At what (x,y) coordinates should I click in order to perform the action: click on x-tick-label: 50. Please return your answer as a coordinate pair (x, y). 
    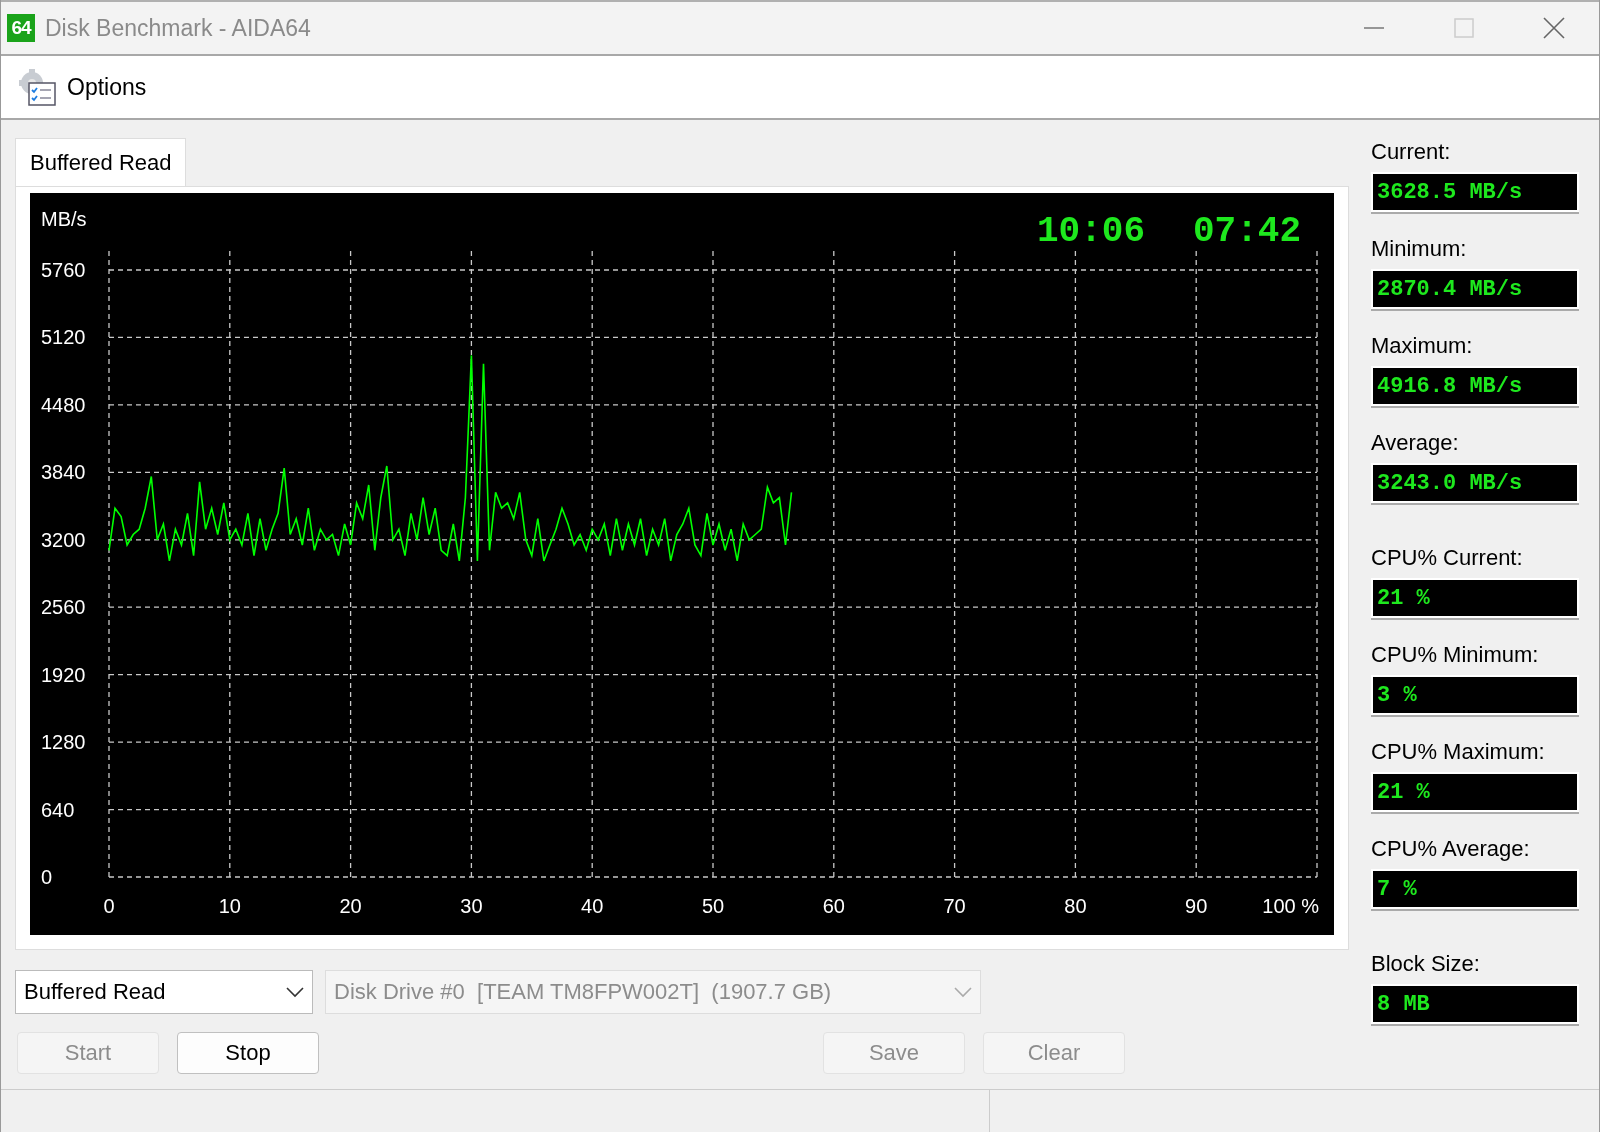
    Looking at the image, I should click on (713, 906).